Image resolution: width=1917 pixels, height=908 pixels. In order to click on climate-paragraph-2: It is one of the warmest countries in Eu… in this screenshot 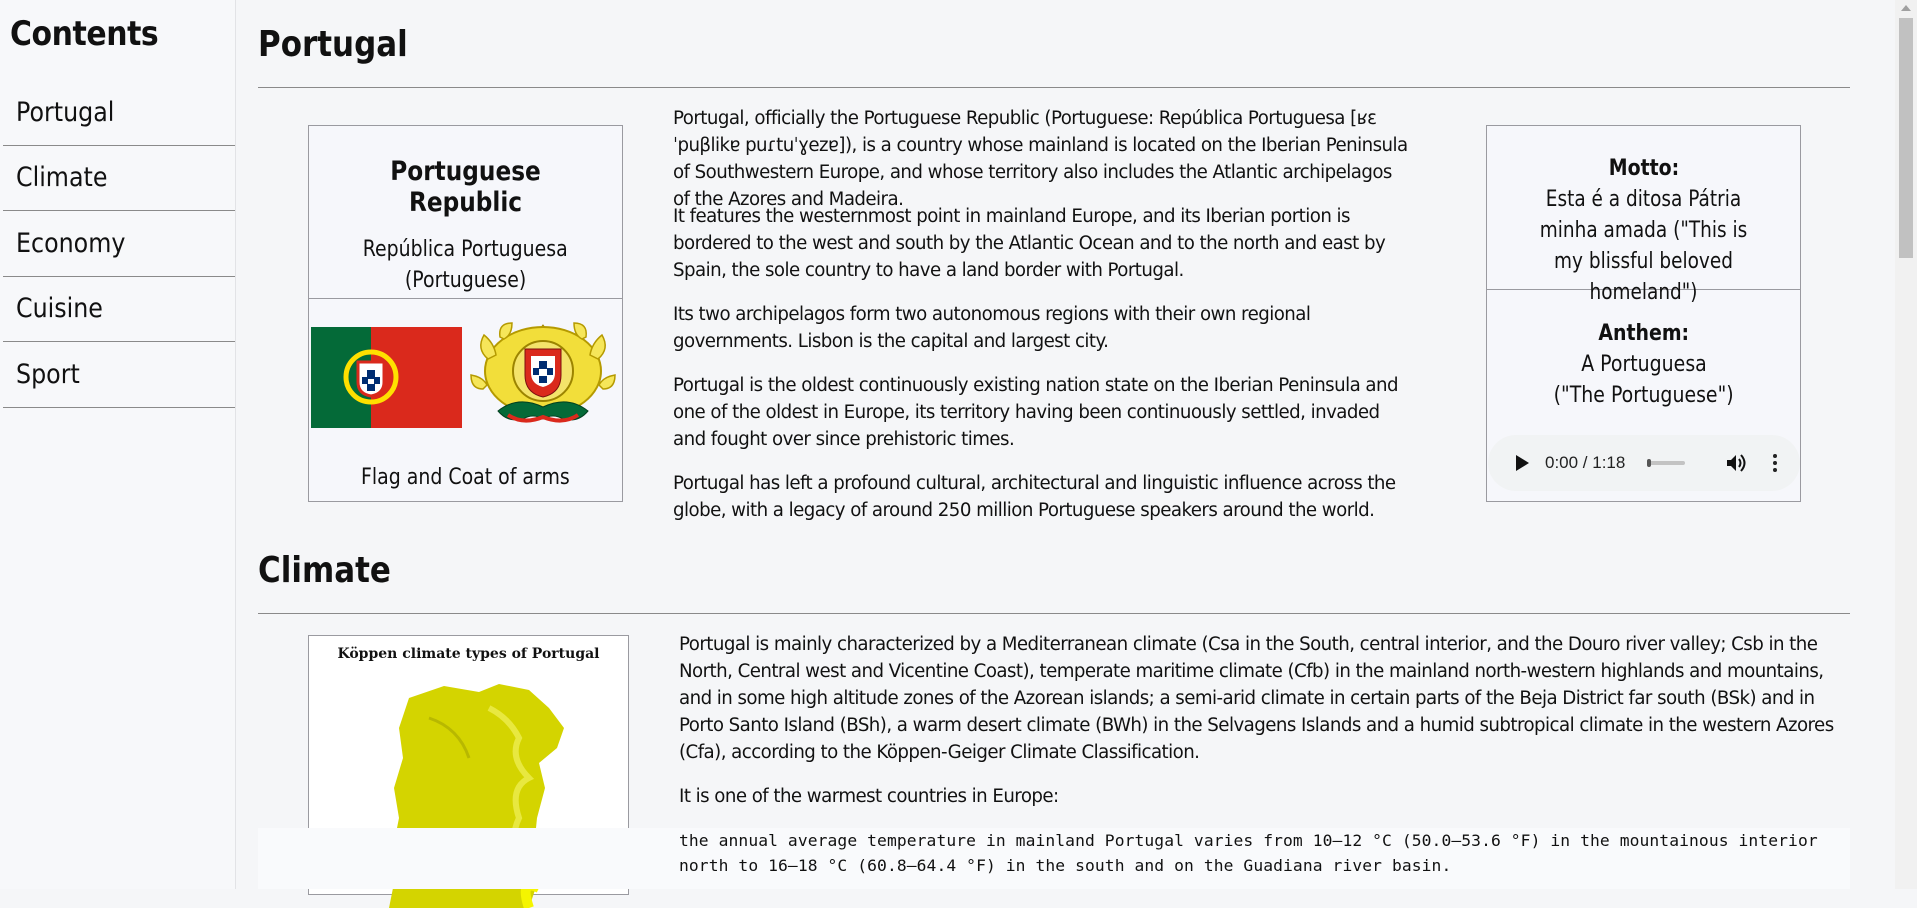, I will do `click(869, 796)`.